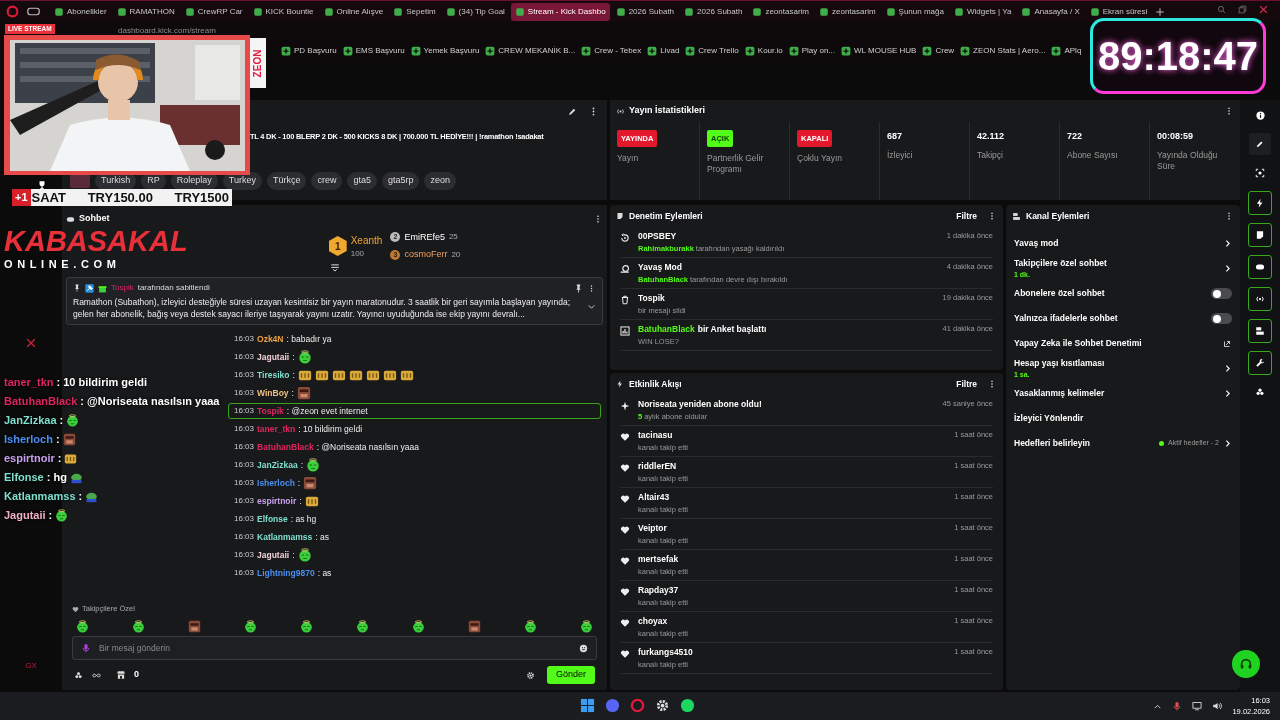 This screenshot has height=720, width=1280. I want to click on help-button, so click(1246, 664).